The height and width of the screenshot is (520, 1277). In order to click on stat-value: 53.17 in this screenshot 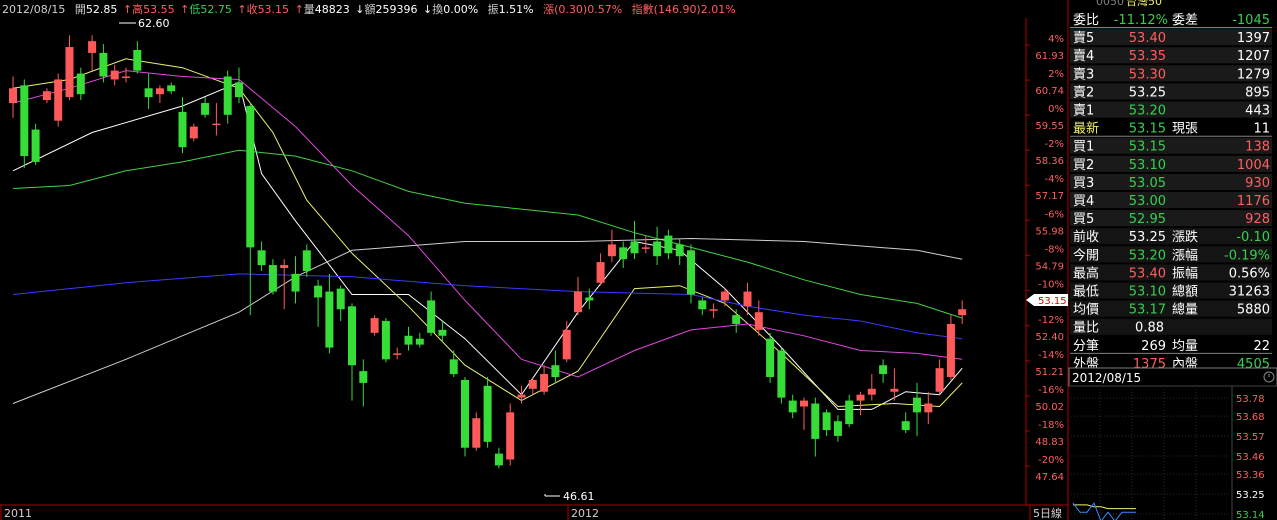, I will do `click(1147, 310)`.